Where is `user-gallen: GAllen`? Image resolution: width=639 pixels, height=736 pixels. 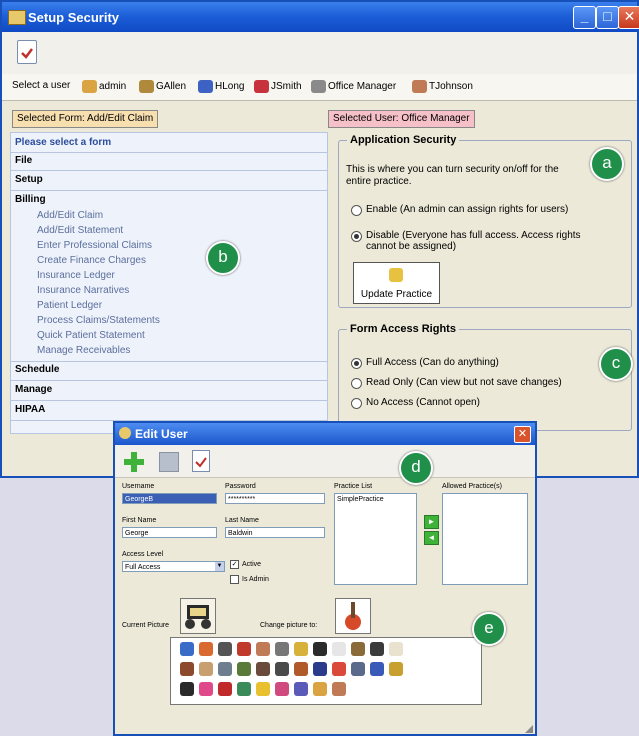
user-gallen: GAllen is located at coordinates (162, 86).